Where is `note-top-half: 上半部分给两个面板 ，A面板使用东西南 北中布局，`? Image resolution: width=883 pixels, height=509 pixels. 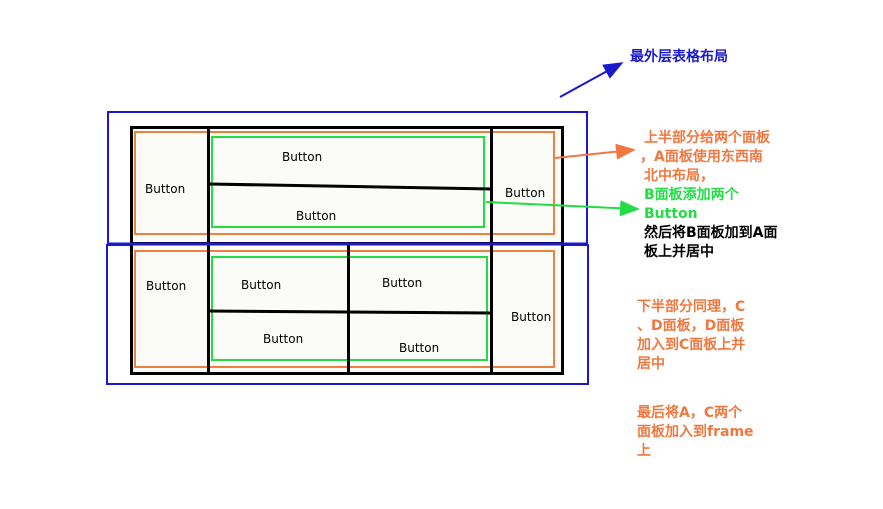
note-top-half: 上半部分给两个面板 ，A面板使用东西南 北中布局， is located at coordinates (705, 157).